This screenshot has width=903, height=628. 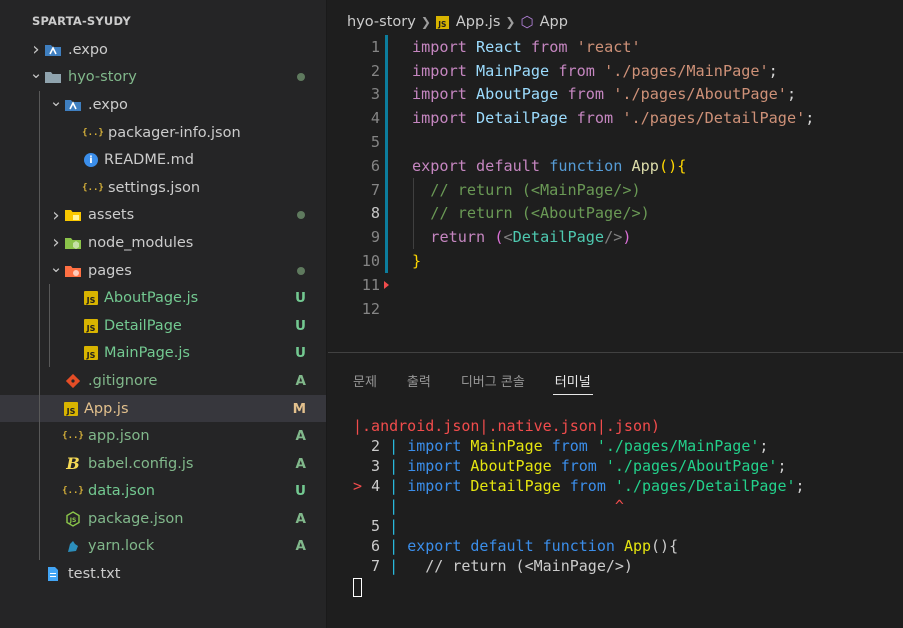 I want to click on node-folder-icon, so click(x=73, y=243).